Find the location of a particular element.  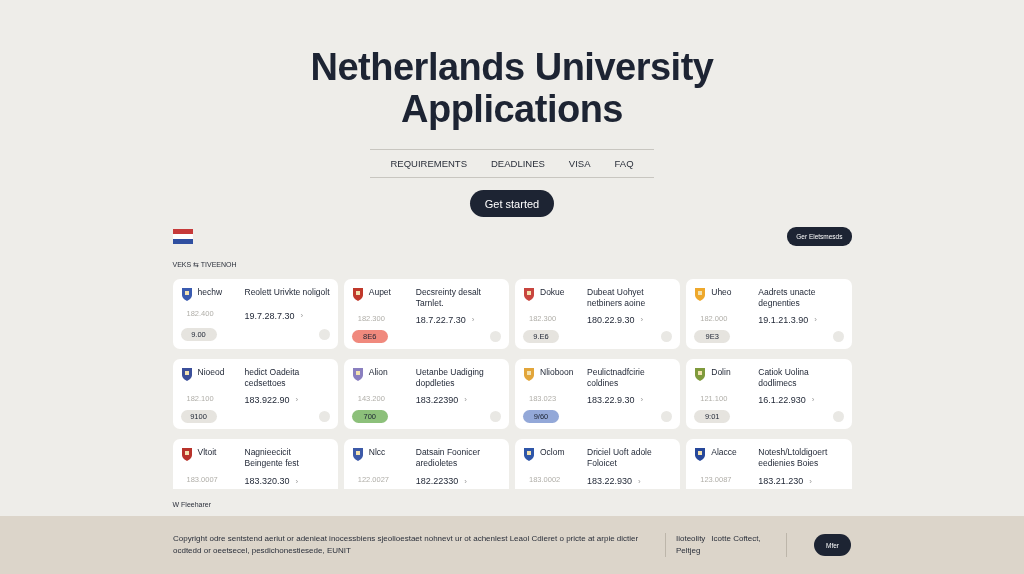

program-title: Driciel Uoft adole Foloicet is located at coordinates (620, 458).